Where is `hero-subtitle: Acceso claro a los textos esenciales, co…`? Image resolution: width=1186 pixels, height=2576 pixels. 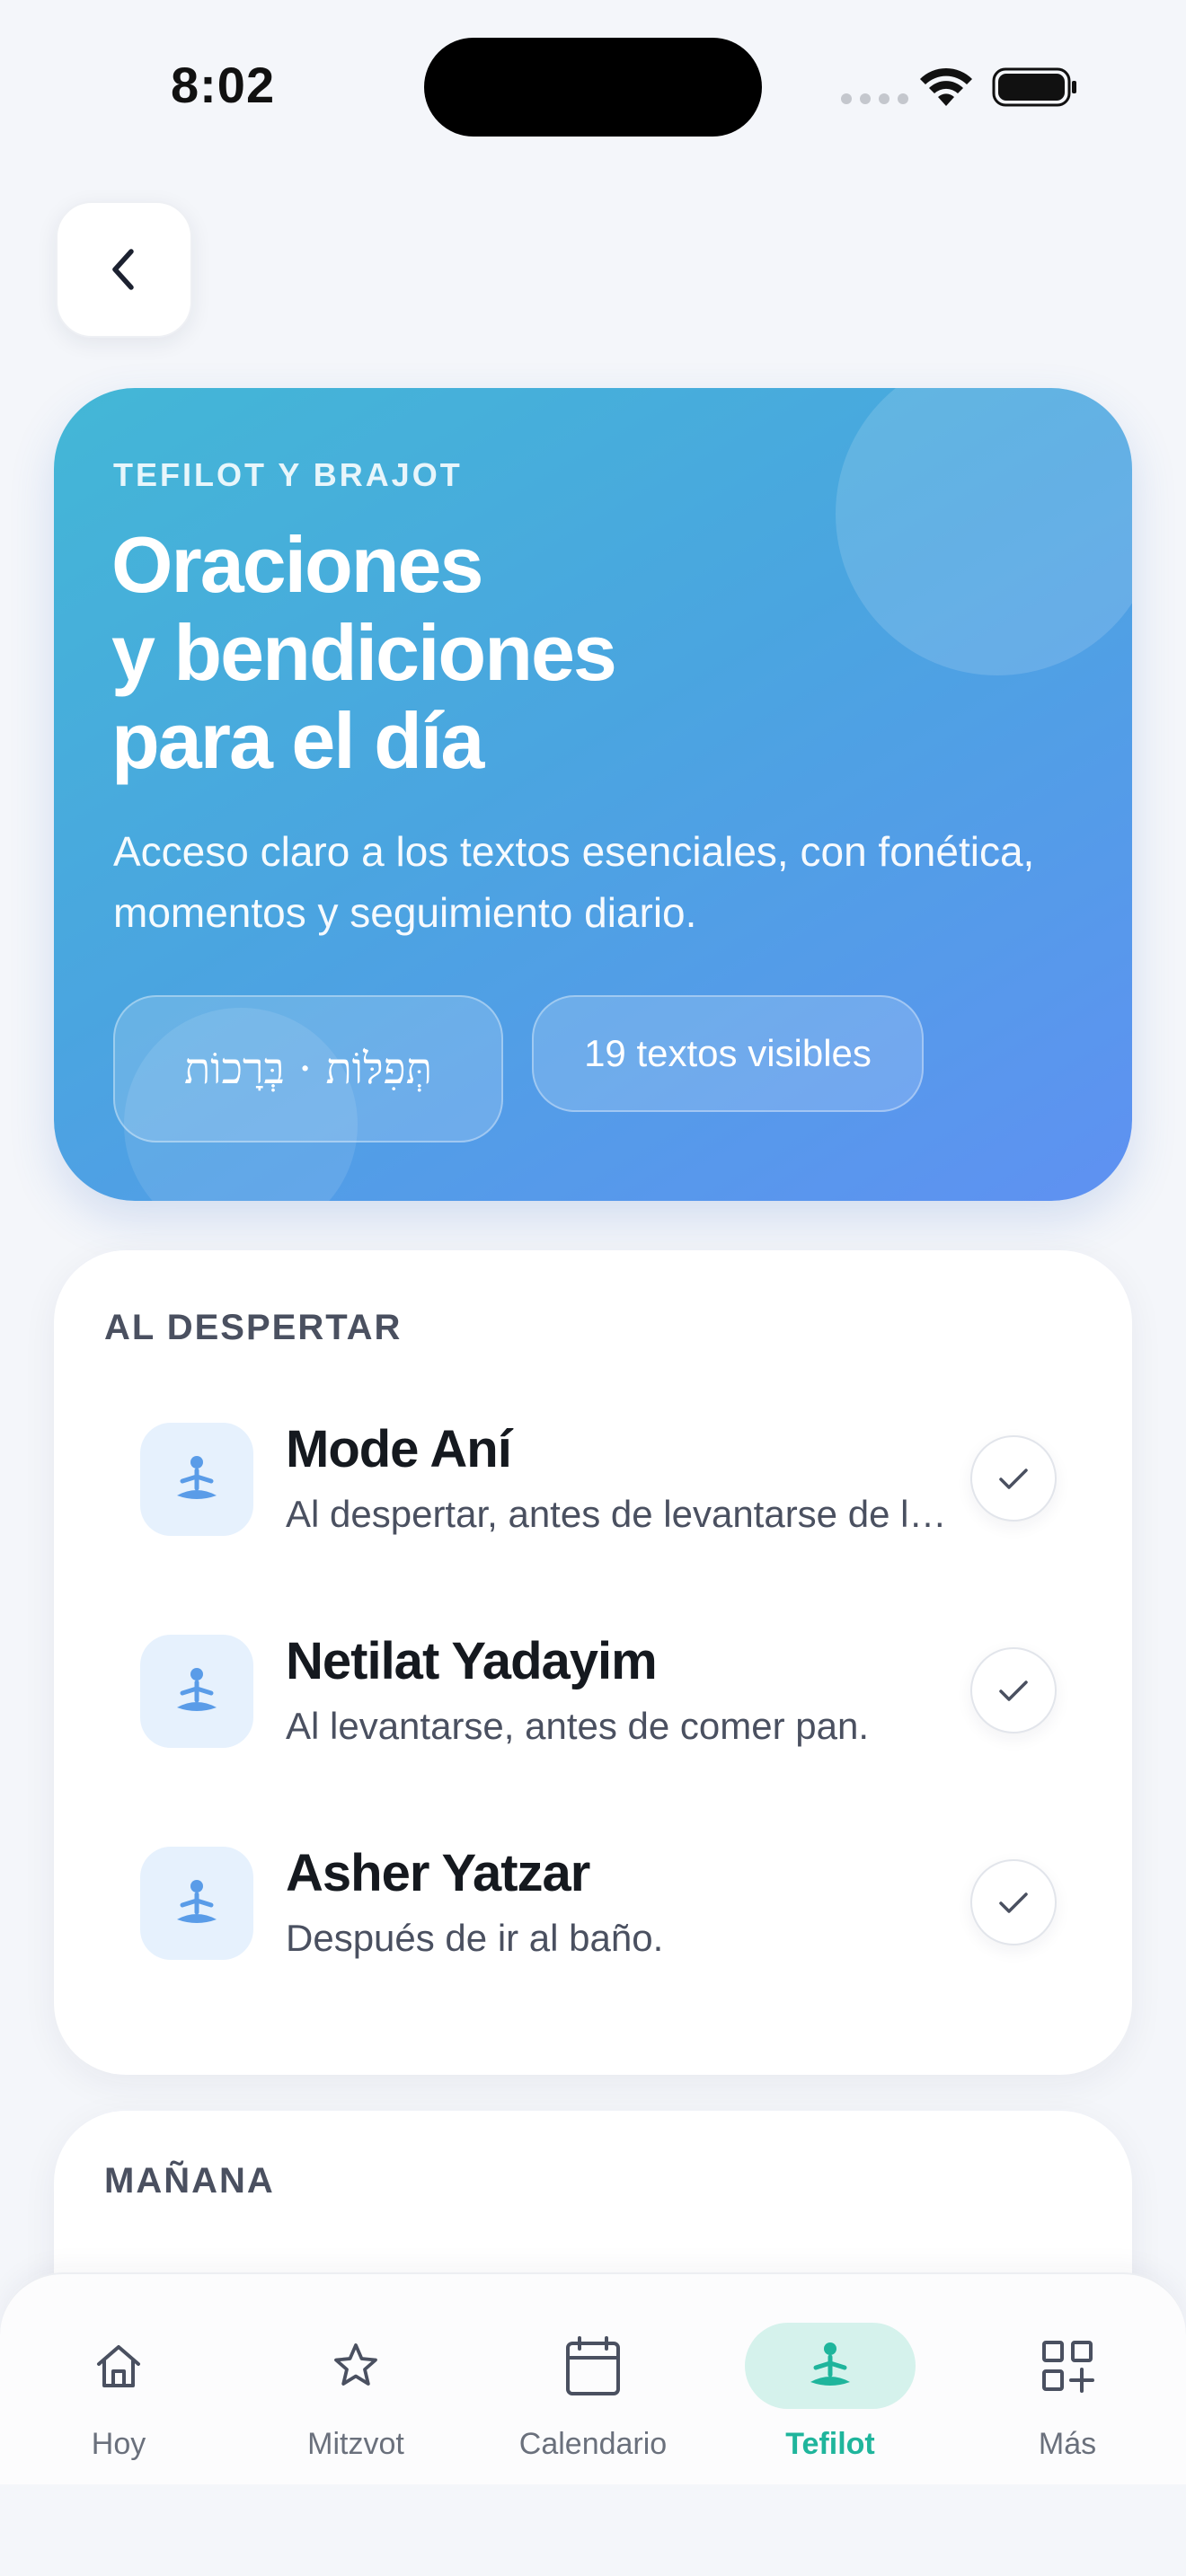 hero-subtitle: Acceso claro a los textos esenciales, co… is located at coordinates (574, 882).